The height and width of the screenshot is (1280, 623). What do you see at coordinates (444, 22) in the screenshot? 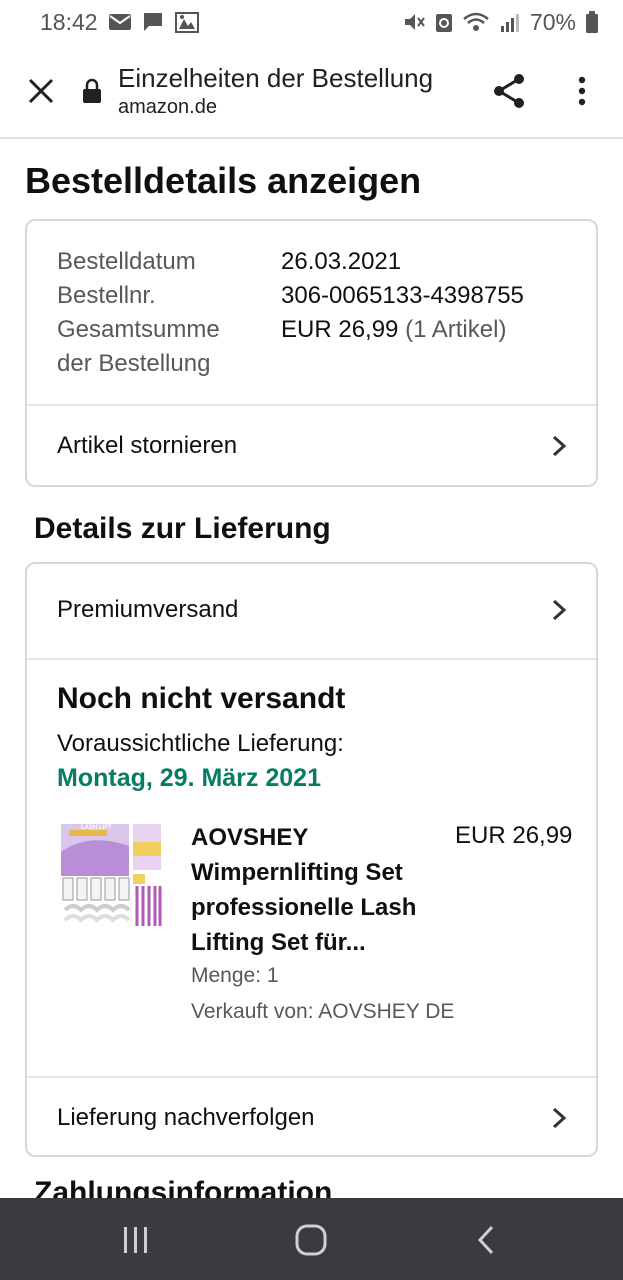
I see `recycle-icon` at bounding box center [444, 22].